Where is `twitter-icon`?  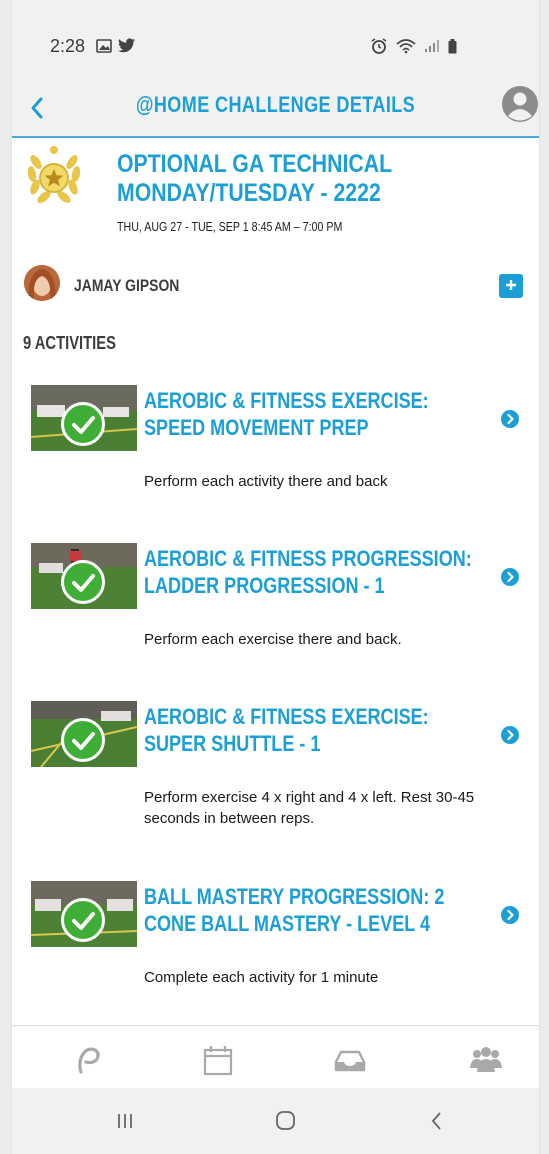
twitter-icon is located at coordinates (126, 45).